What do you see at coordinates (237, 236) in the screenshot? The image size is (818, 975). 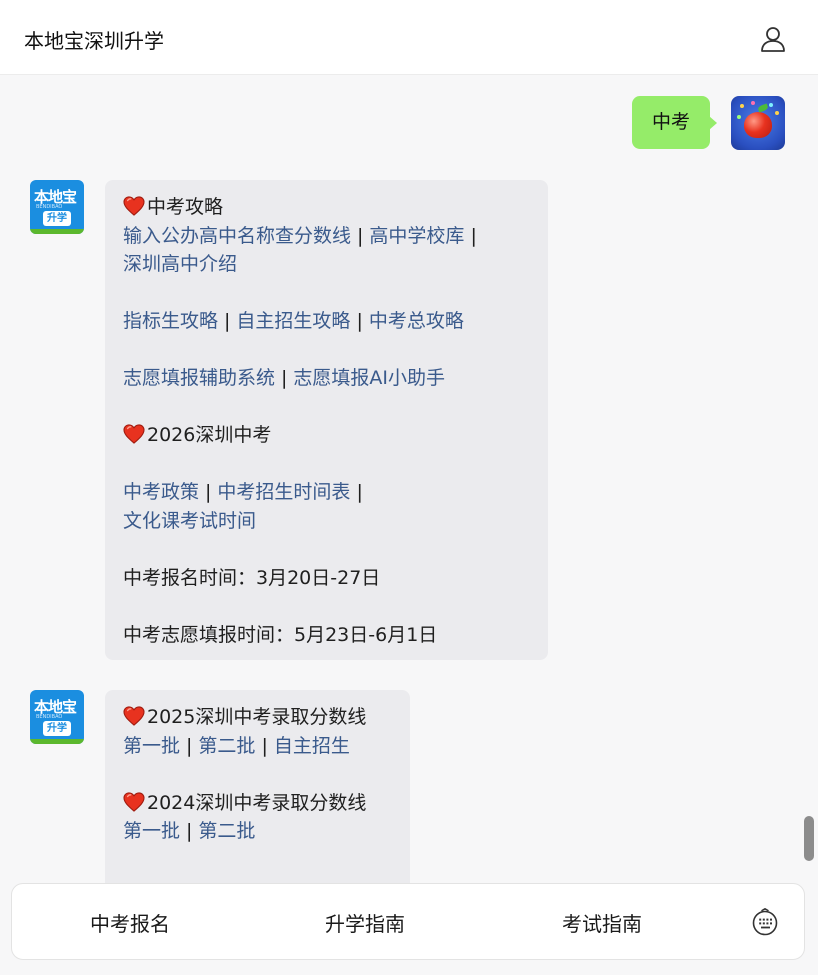 I see `link-score-lookup: 输入公办高中名称查分数线` at bounding box center [237, 236].